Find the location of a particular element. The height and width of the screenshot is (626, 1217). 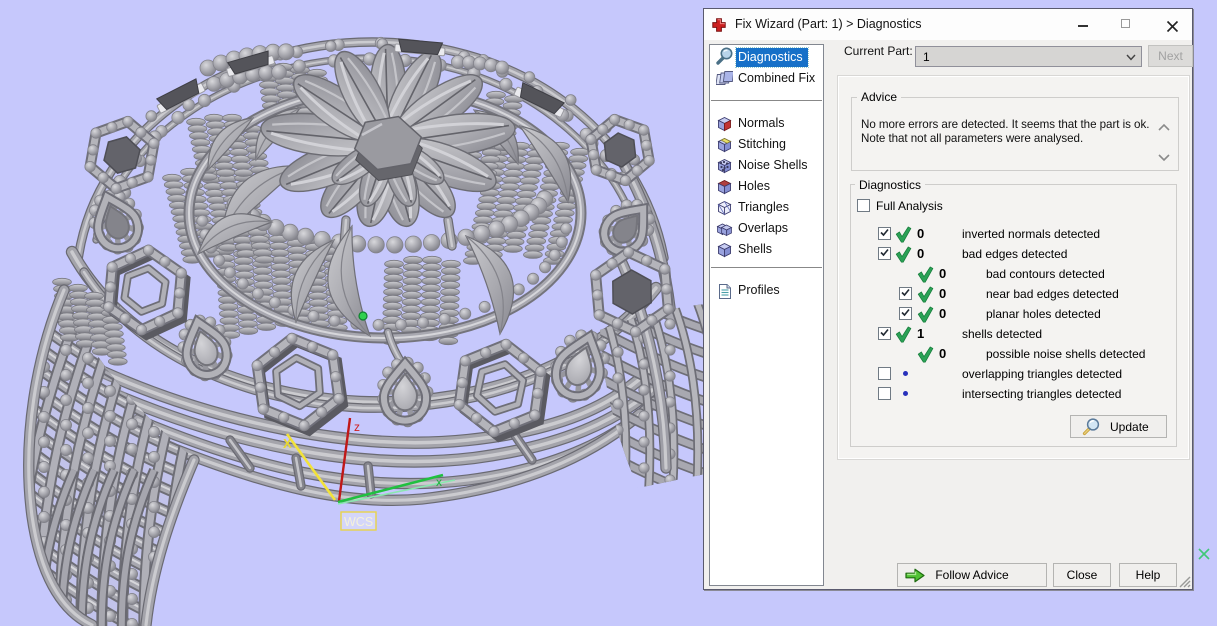

svg-text: X is located at coordinates (287, 443).